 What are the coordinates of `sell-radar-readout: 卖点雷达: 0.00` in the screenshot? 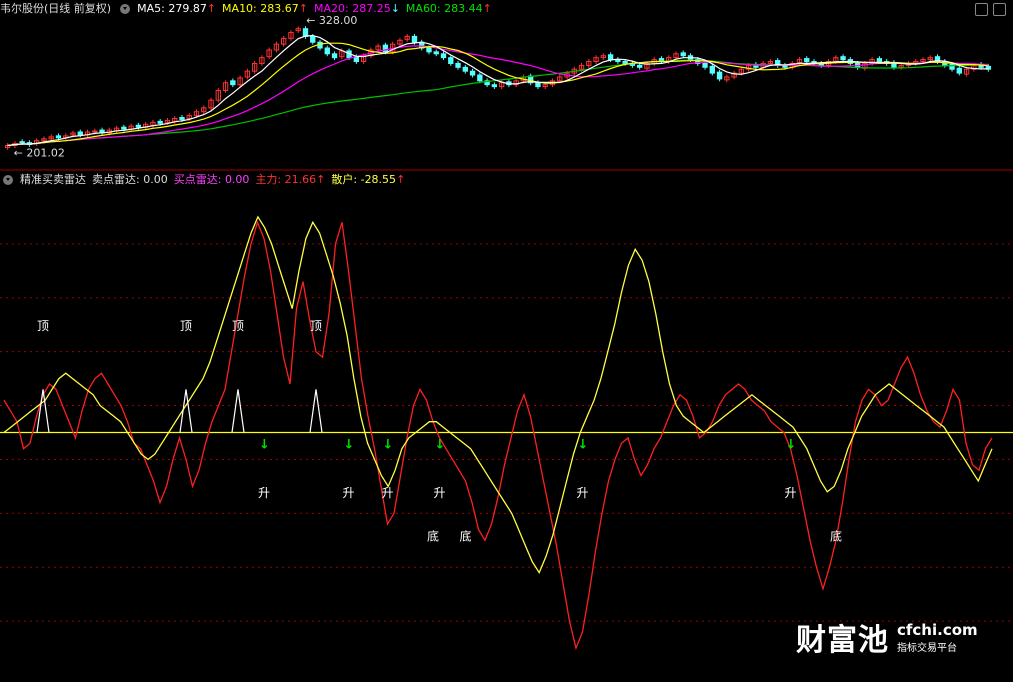 It's located at (130, 179).